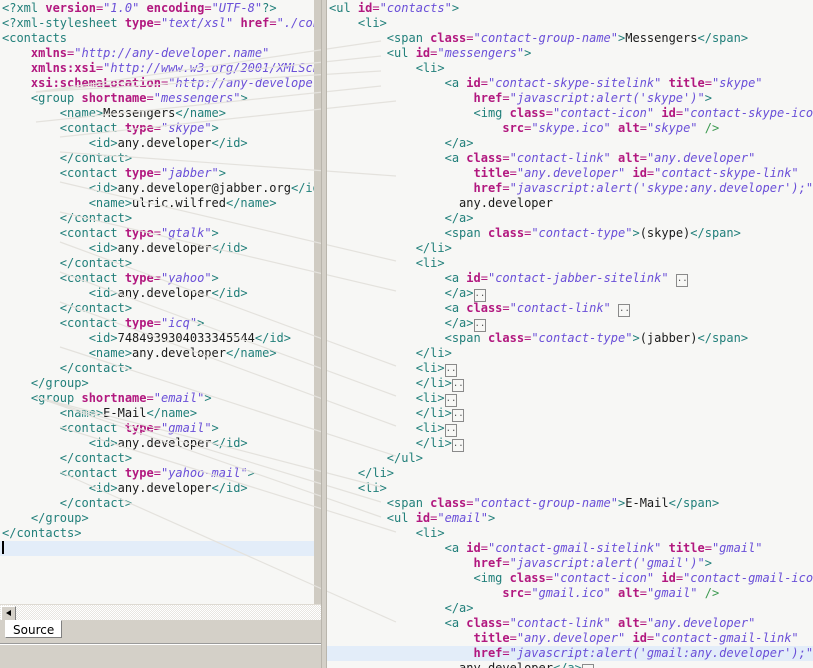 Image resolution: width=813 pixels, height=668 pixels. What do you see at coordinates (161, 173) in the screenshot?
I see `code-line: <contact type="jabber">` at bounding box center [161, 173].